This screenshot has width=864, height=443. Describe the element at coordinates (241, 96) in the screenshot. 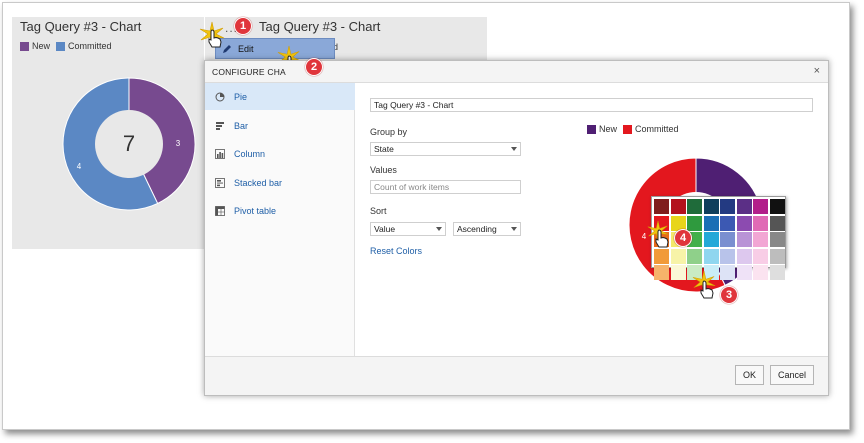

I see `chart-type-label: Pie` at that location.